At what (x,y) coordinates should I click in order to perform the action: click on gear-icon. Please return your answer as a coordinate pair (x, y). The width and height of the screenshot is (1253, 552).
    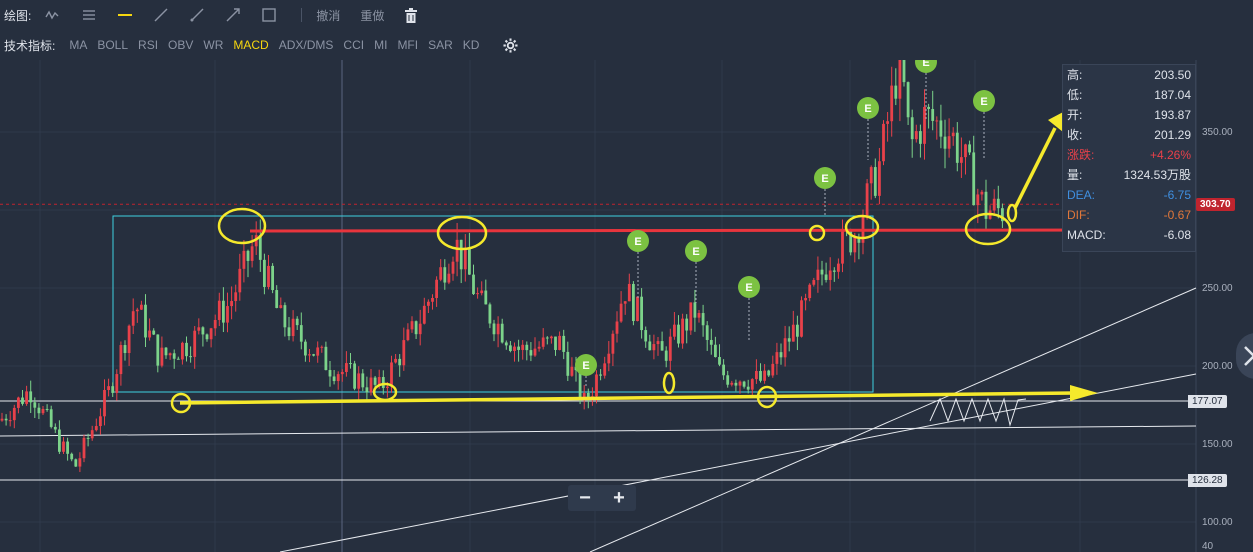
    Looking at the image, I should click on (510, 45).